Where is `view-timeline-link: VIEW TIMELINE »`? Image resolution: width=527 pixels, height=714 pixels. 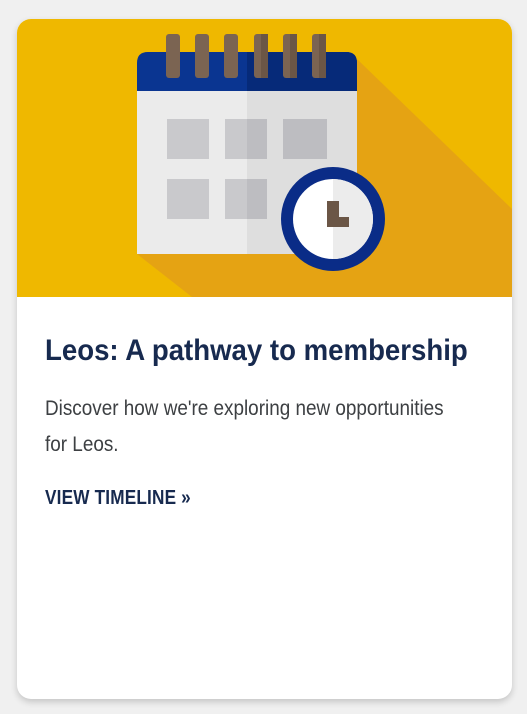 view-timeline-link: VIEW TIMELINE » is located at coordinates (118, 498).